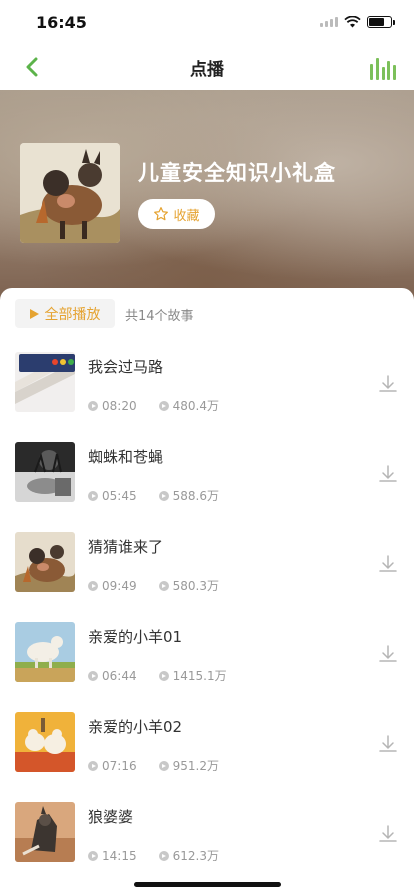 This screenshot has height=896, width=414. I want to click on track-item: 蜘蛛和苍蝇 05:45 588.6万, so click(207, 487).